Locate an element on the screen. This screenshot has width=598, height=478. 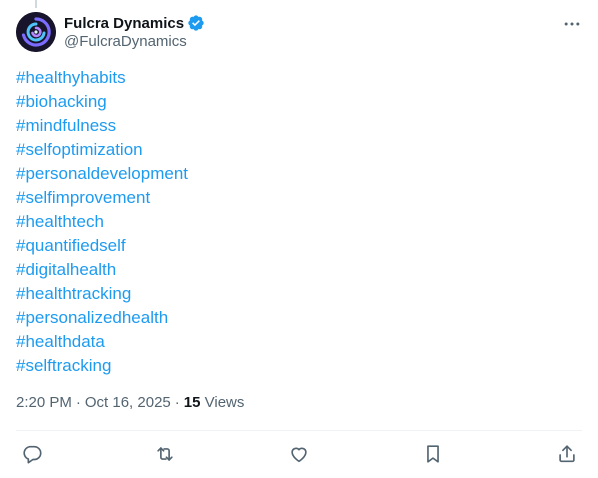
author-display-name: Fulcra Dynamics is located at coordinates (124, 23).